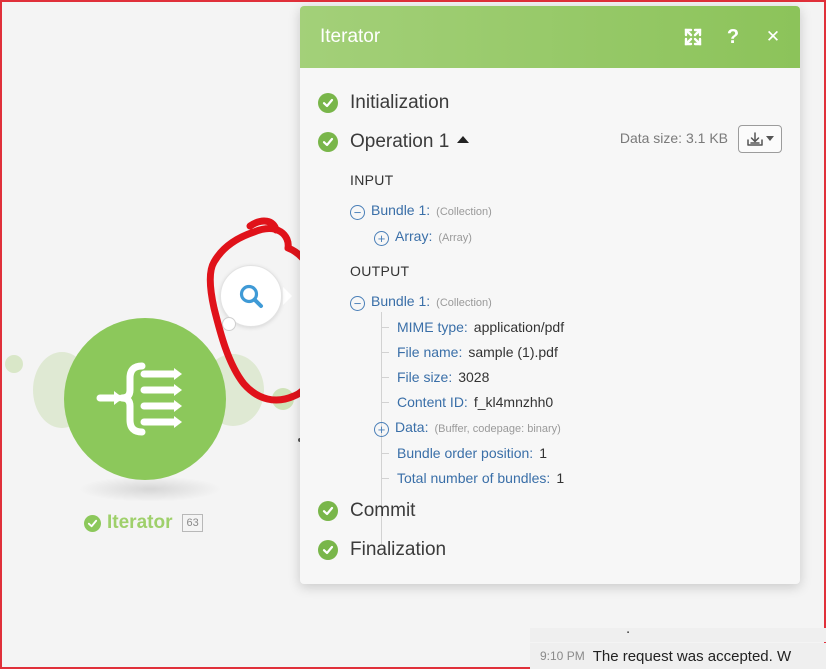  I want to click on output-field-row: Content ID: f_kl4mnzhh0, so click(475, 402).